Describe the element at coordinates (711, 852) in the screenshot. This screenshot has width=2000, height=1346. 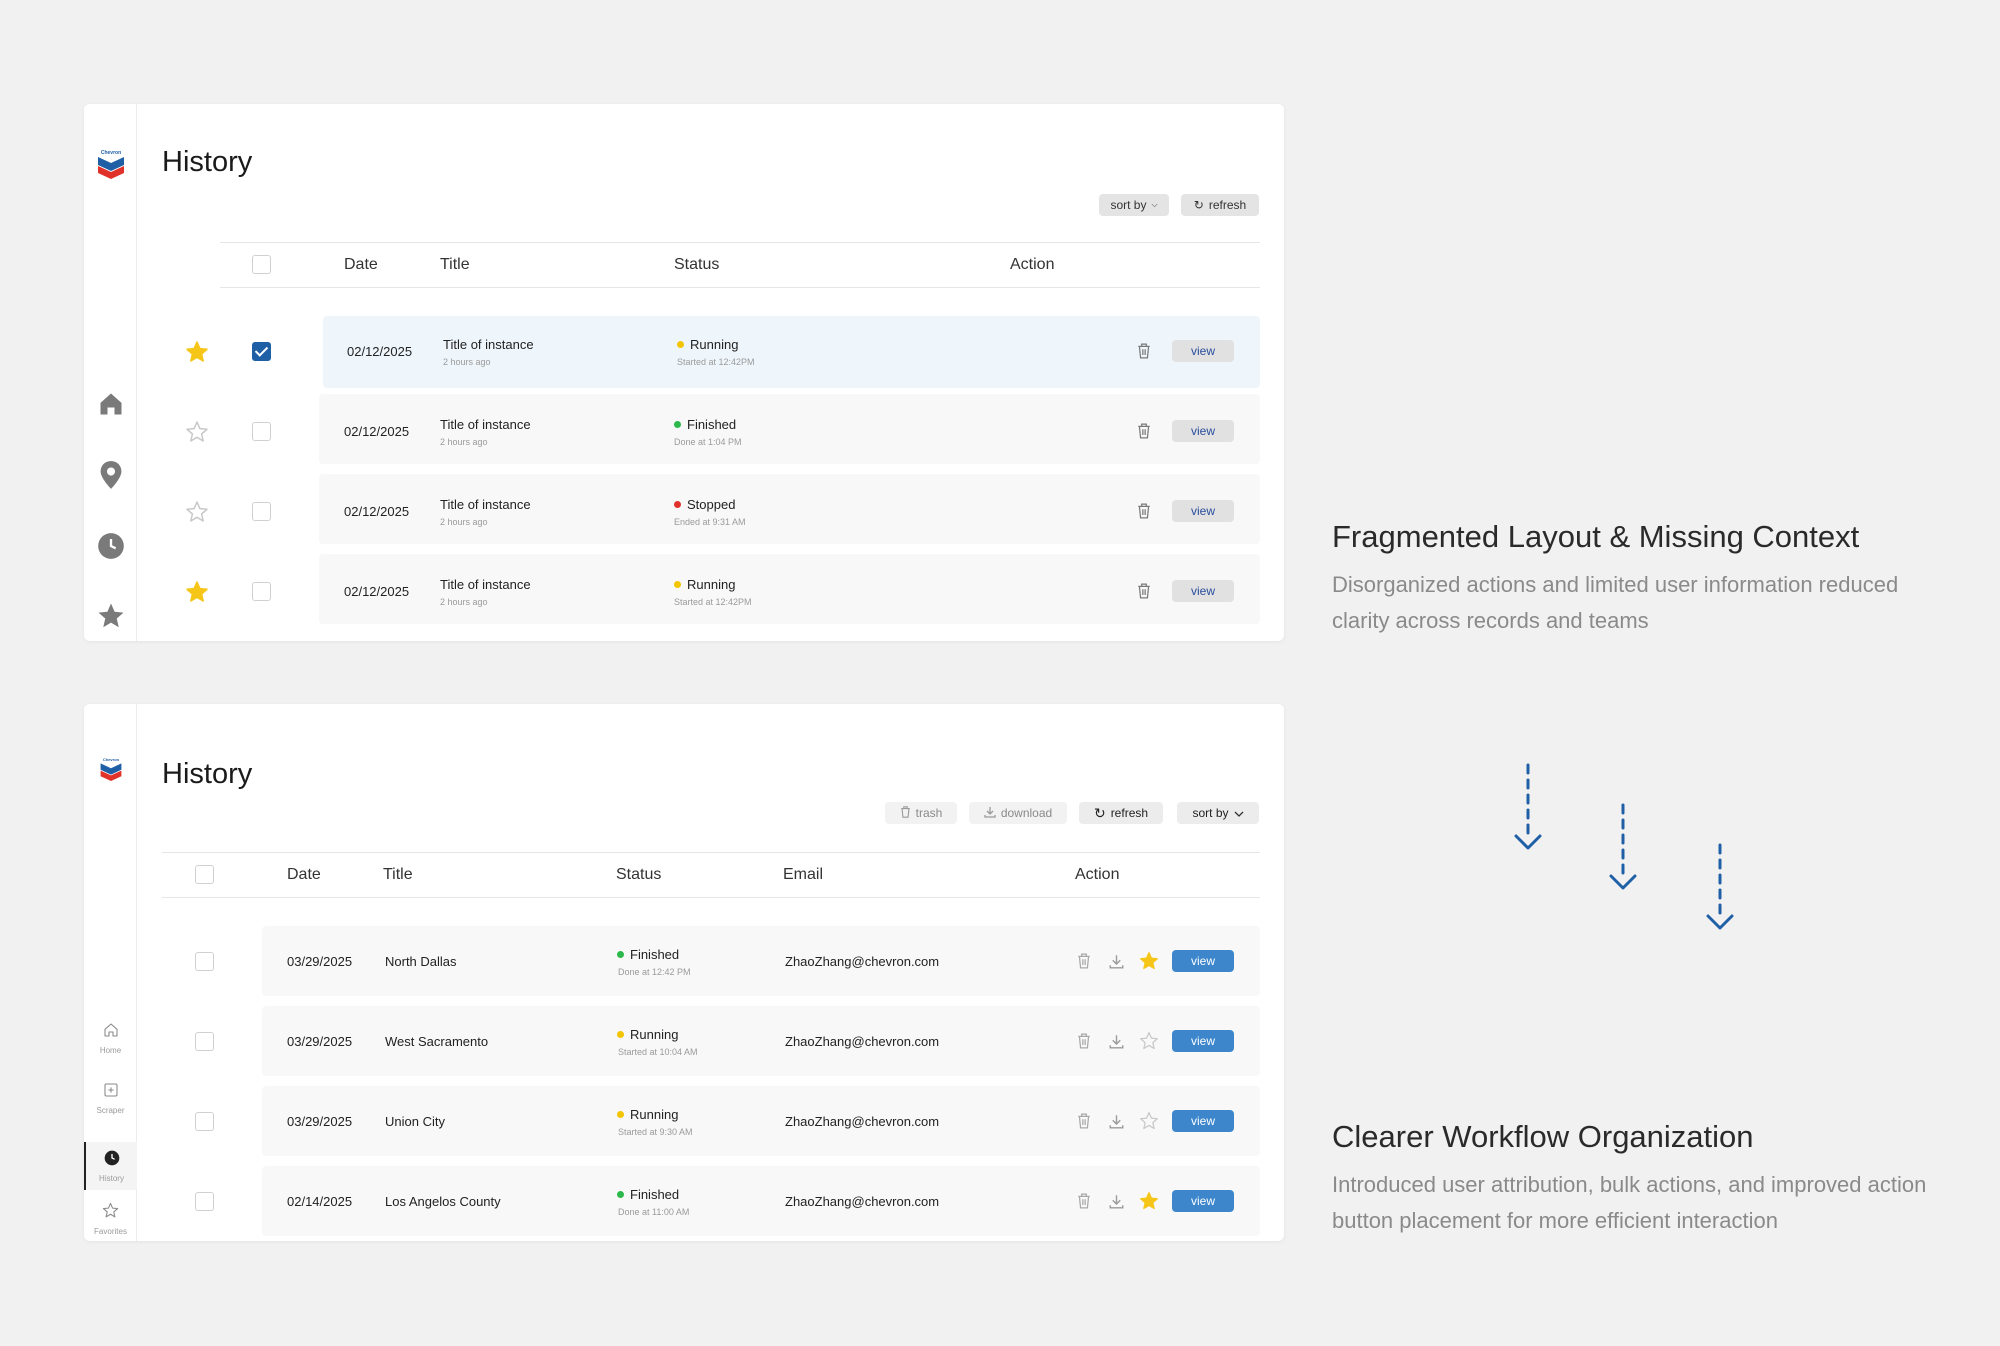
I see `divider` at that location.